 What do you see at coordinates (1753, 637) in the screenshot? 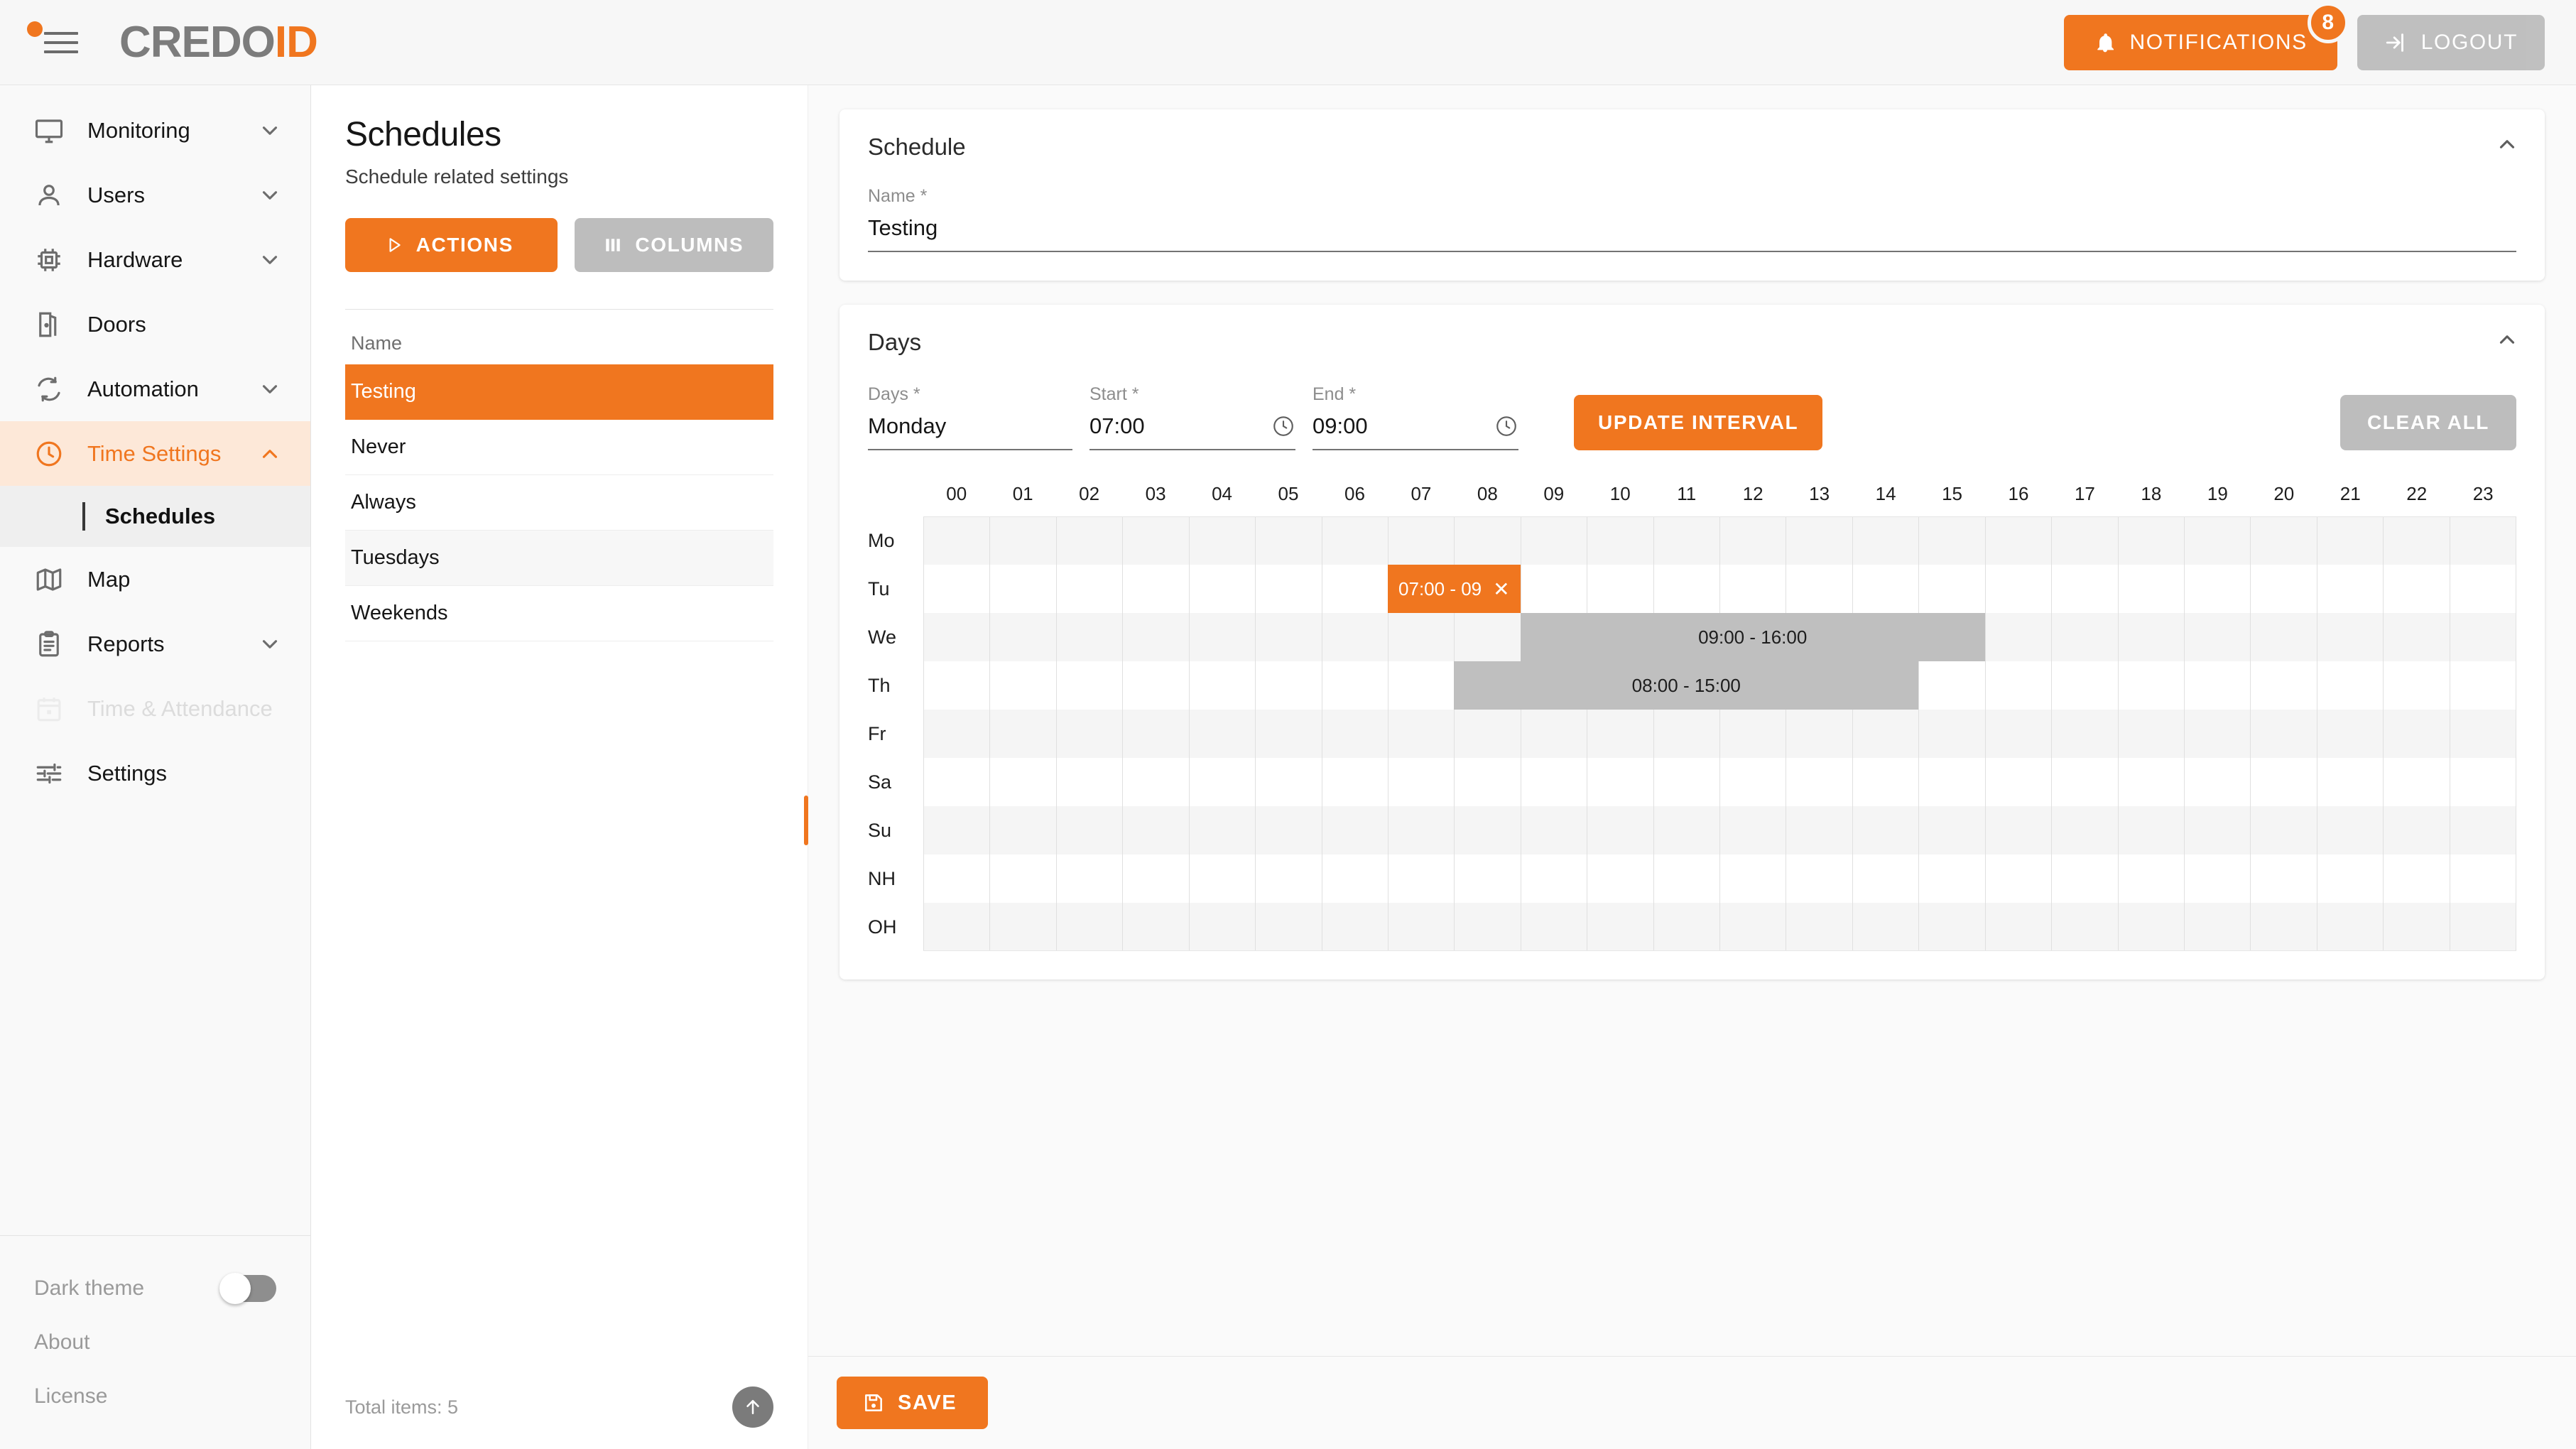
I see `timeline-interval-block: 09:00 - 16:00` at bounding box center [1753, 637].